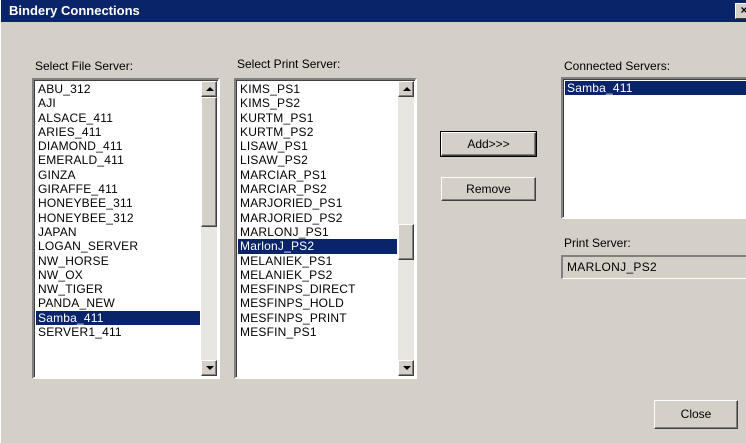 The height and width of the screenshot is (443, 746). What do you see at coordinates (597, 243) in the screenshot?
I see `print-server-label: Print Server:` at bounding box center [597, 243].